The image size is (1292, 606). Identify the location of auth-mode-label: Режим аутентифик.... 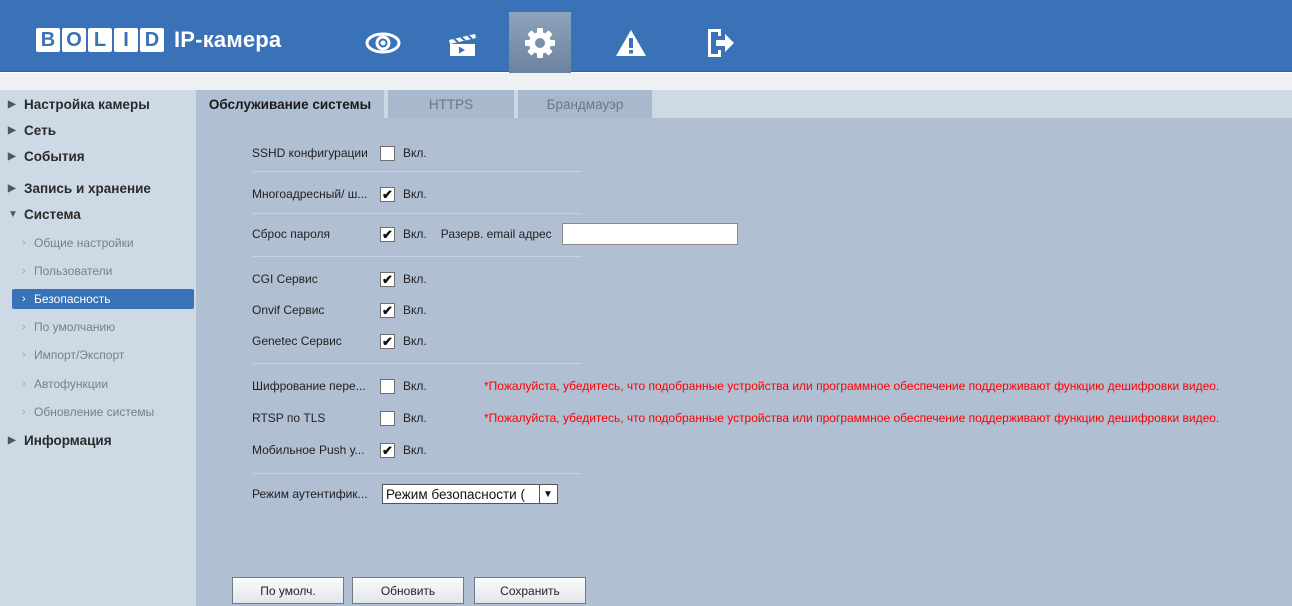
(310, 494).